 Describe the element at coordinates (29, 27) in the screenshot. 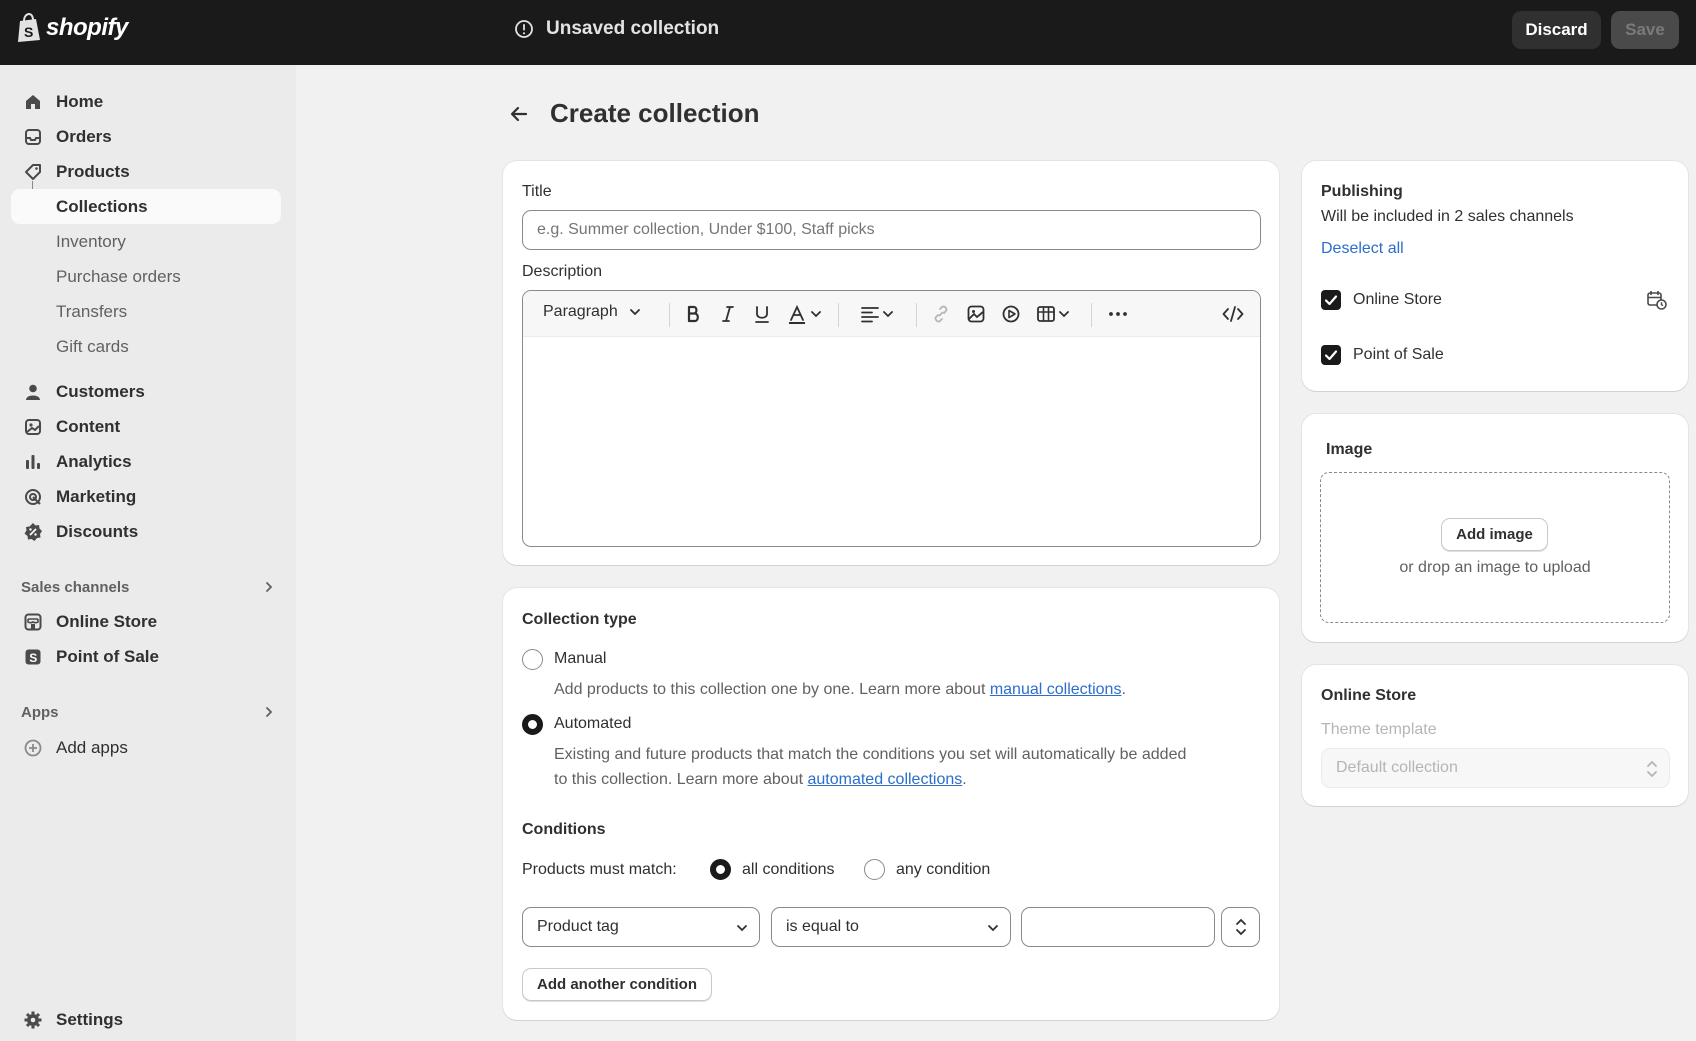

I see `shopping-bag-icon: S` at that location.